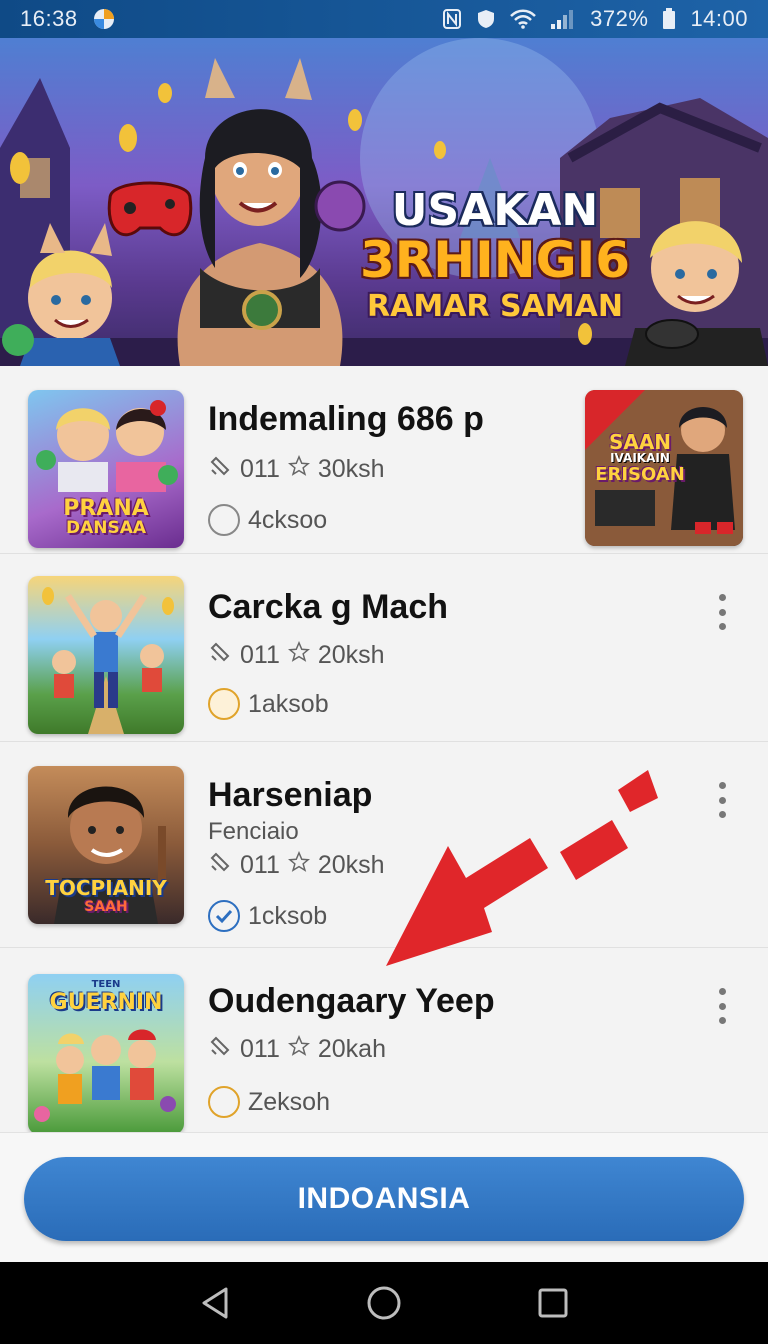  Describe the element at coordinates (106, 845) in the screenshot. I see `game-thumbnail: TOCPIANIY SAAH` at that location.